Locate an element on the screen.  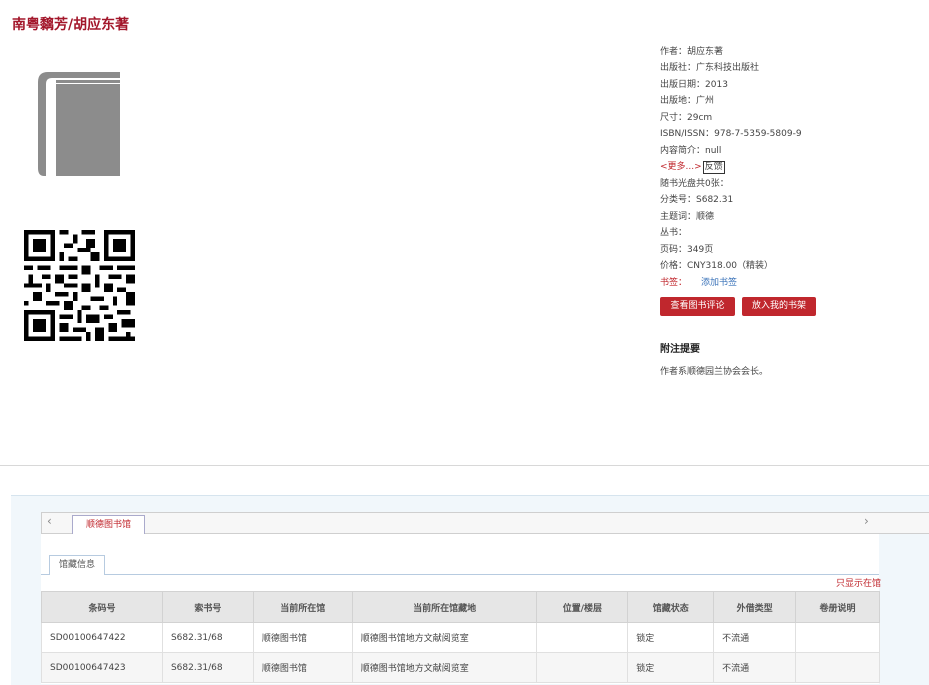
view-reviews-button: 查看图书评论 is located at coordinates (697, 306).